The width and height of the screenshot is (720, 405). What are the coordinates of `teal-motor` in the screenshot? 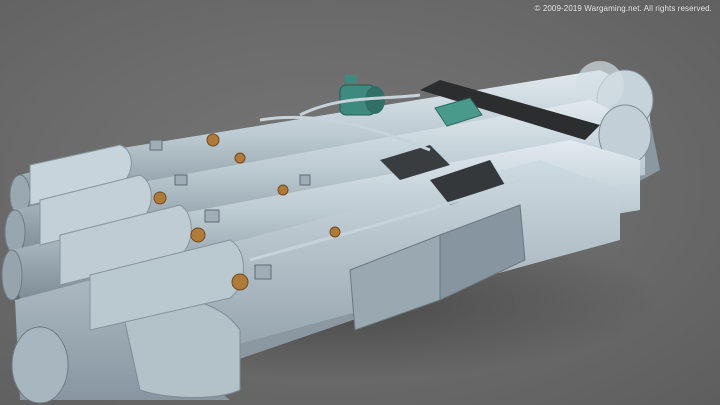 It's located at (362, 95).